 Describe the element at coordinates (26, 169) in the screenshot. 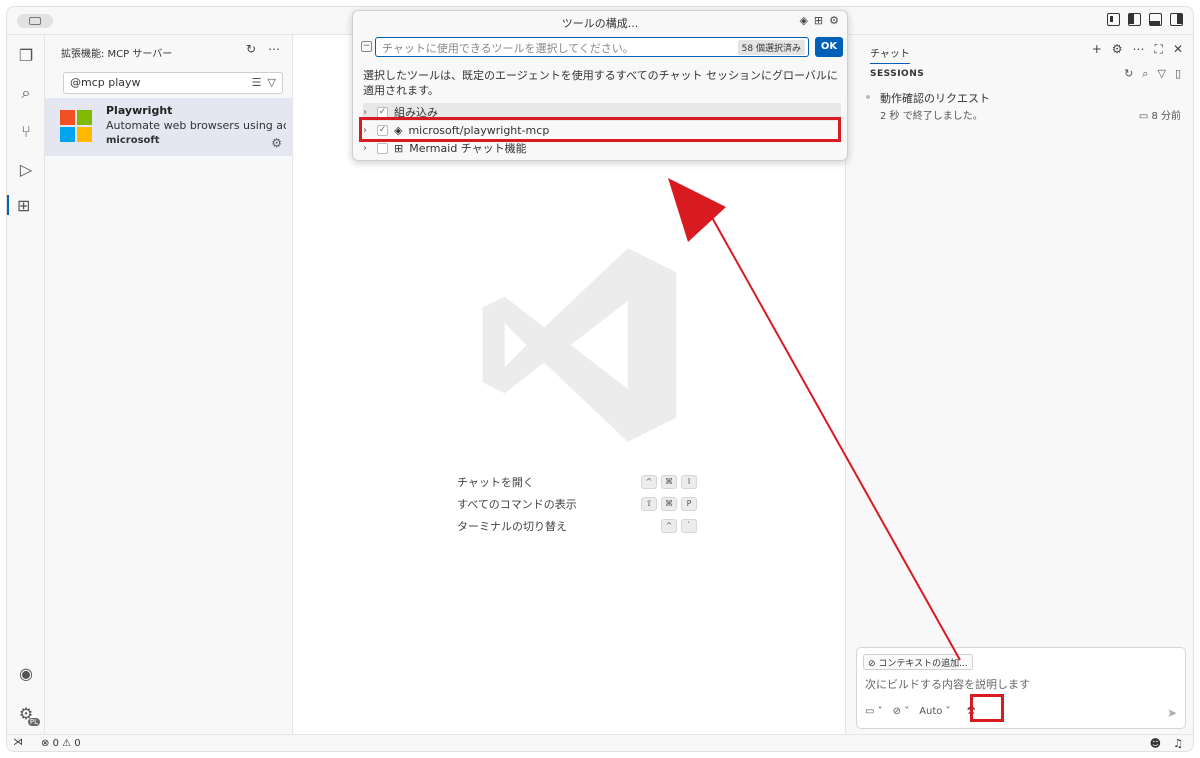

I see `run-debug-icon: ▷` at that location.